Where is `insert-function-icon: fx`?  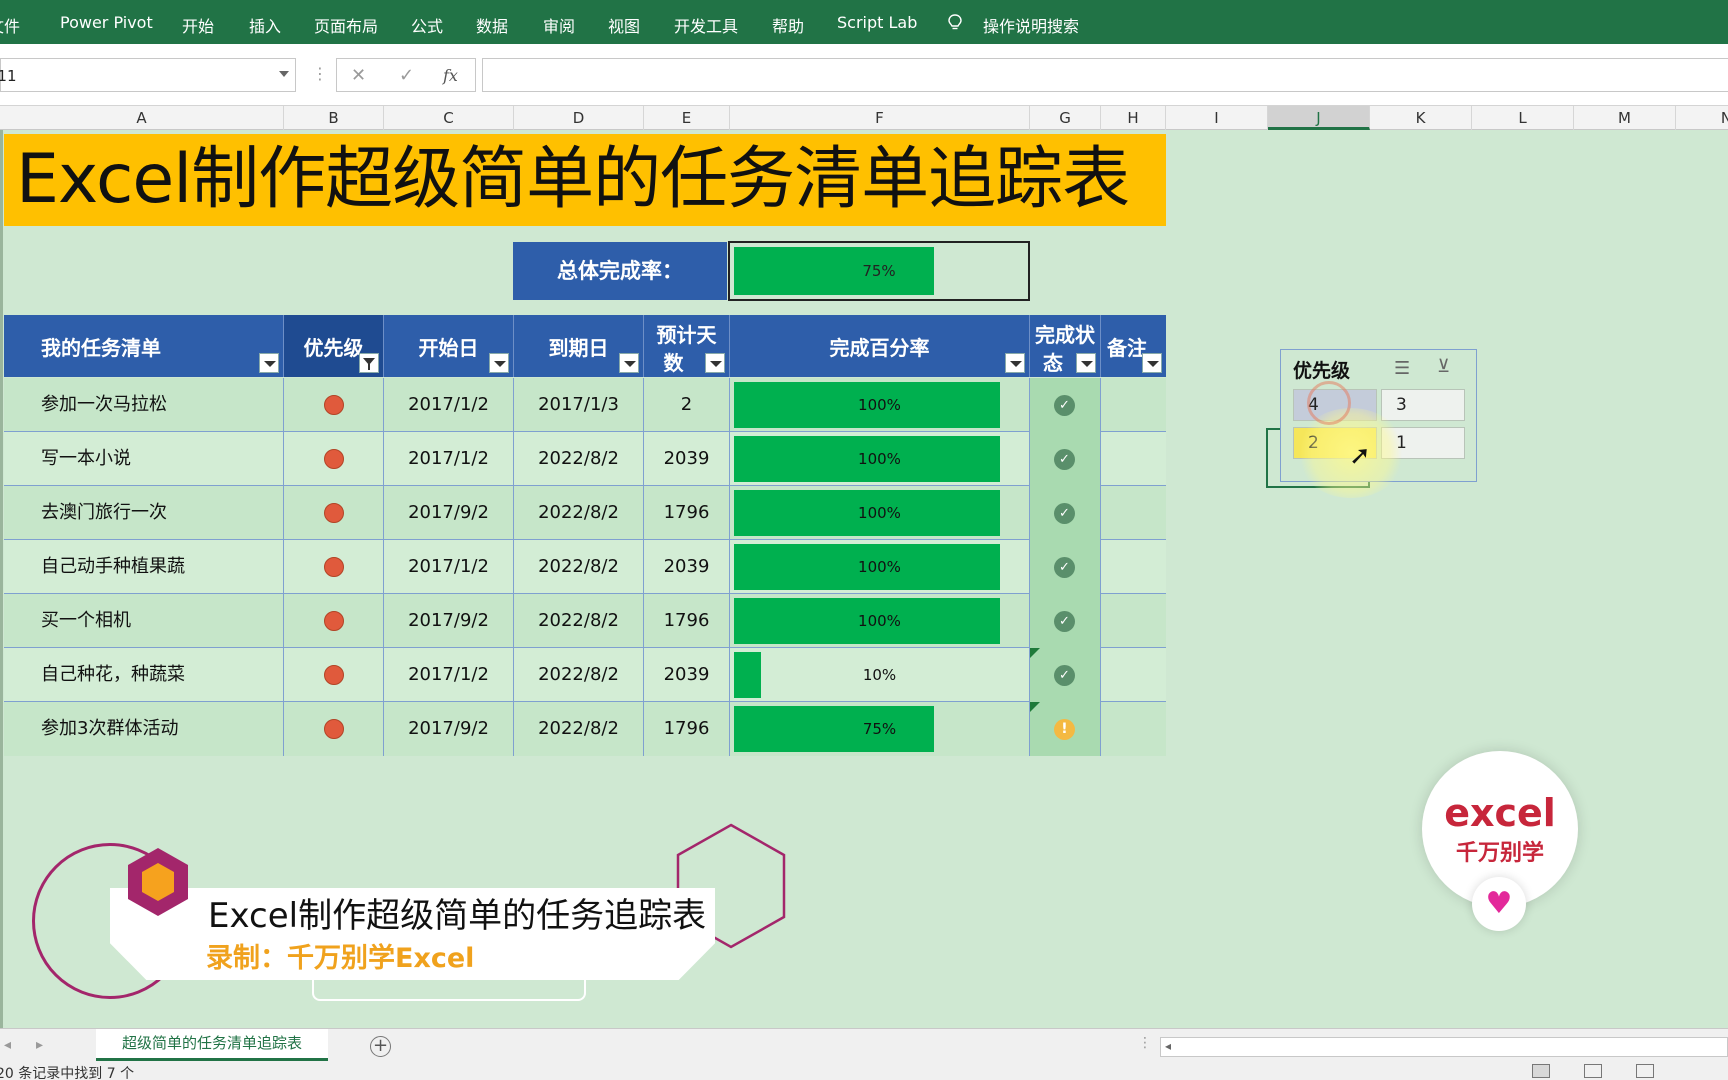
insert-function-icon: fx is located at coordinates (450, 75).